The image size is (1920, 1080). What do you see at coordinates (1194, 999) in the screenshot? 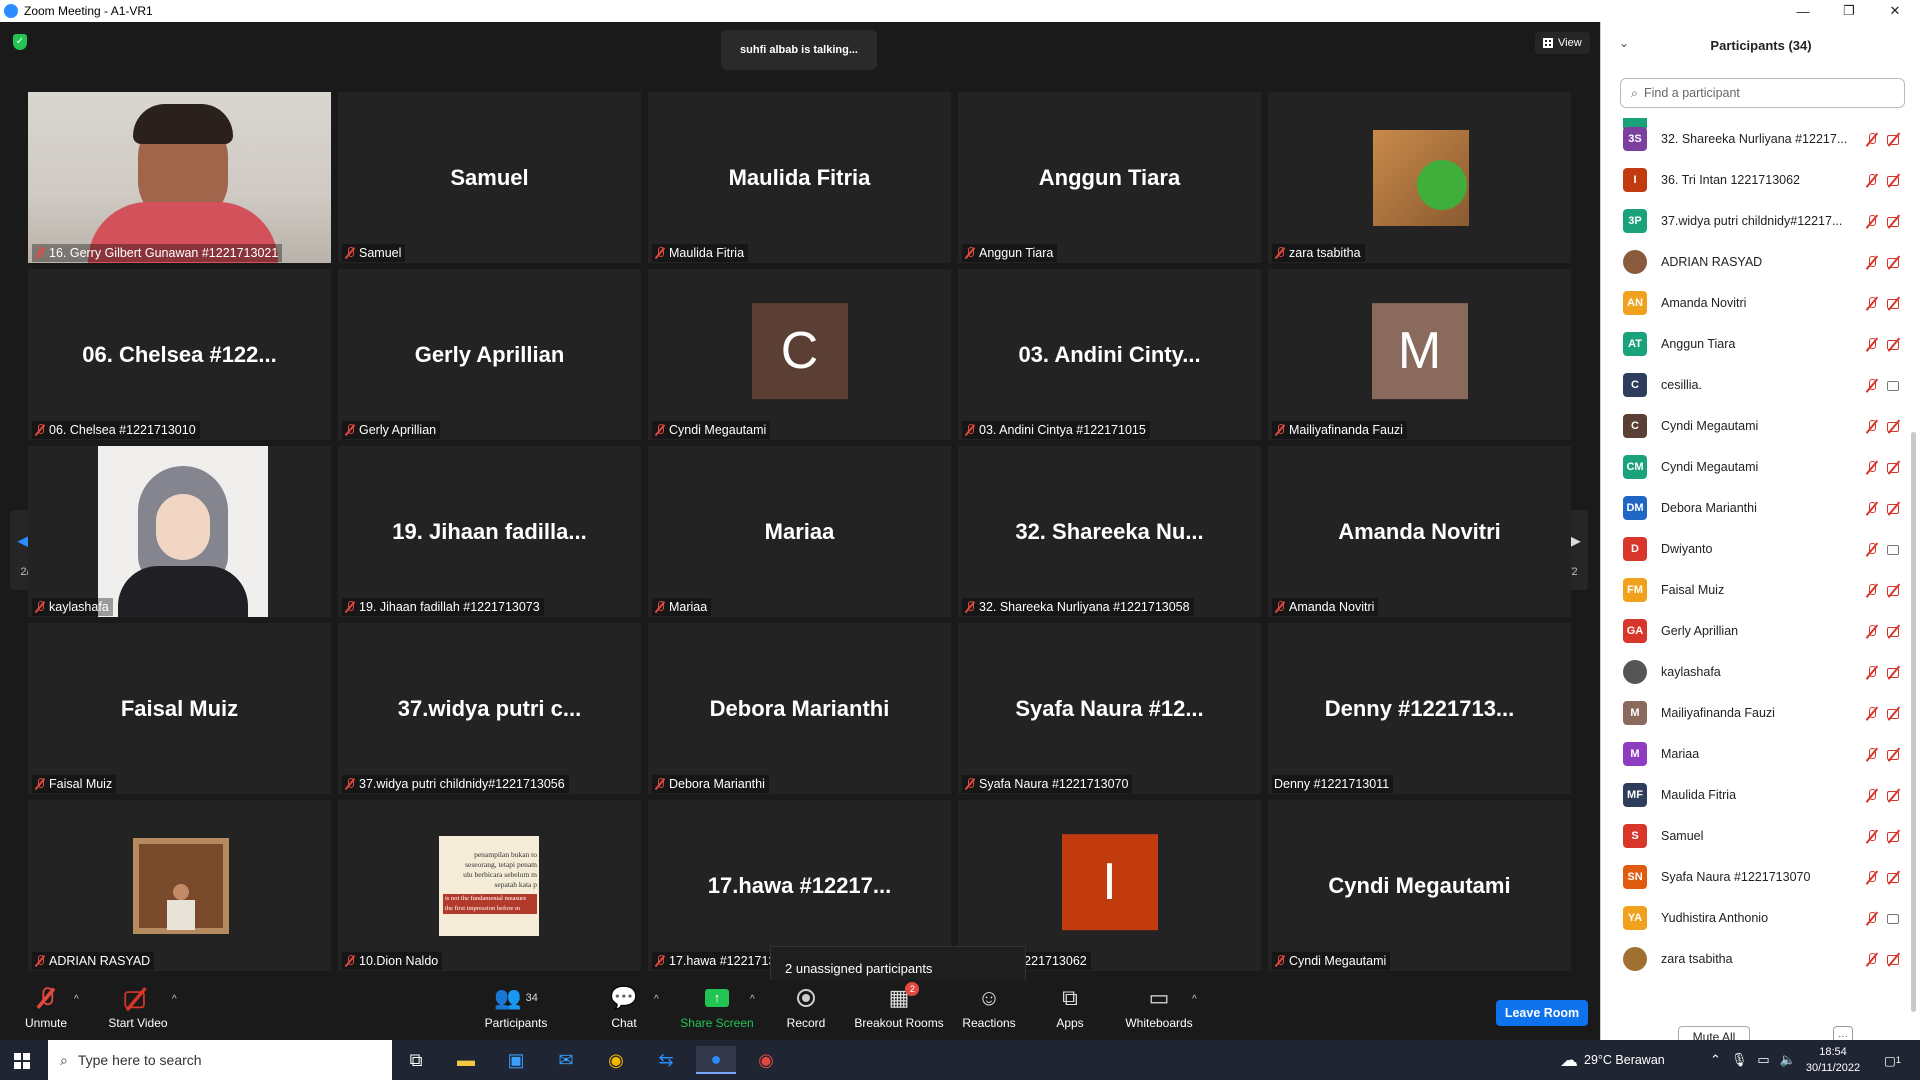
I see `whiteboard-options-caret-icon: ^` at bounding box center [1194, 999].